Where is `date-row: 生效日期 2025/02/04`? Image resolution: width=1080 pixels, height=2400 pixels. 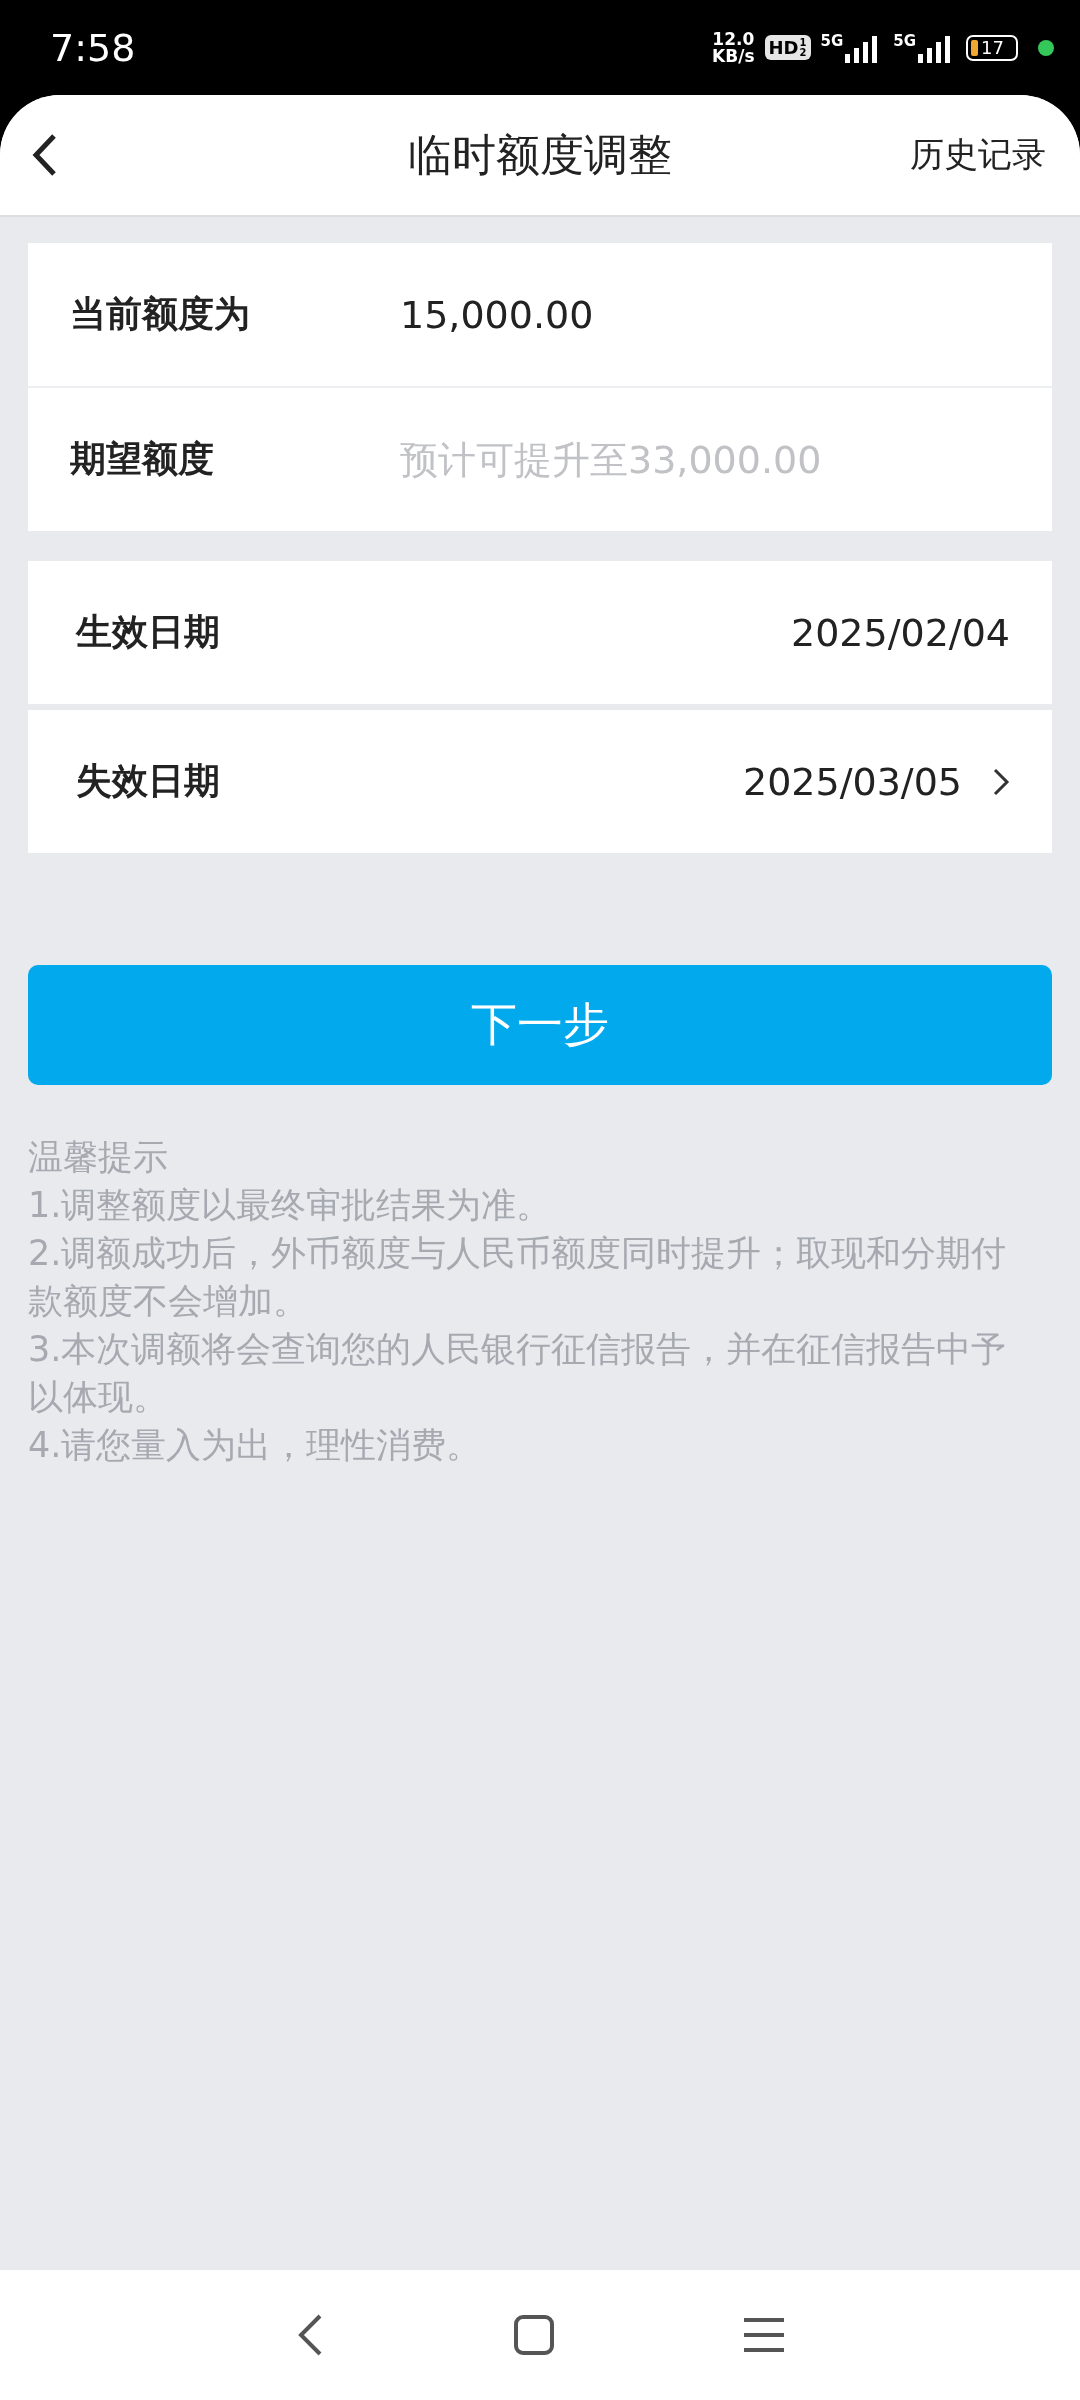 date-row: 生效日期 2025/02/04 is located at coordinates (540, 632).